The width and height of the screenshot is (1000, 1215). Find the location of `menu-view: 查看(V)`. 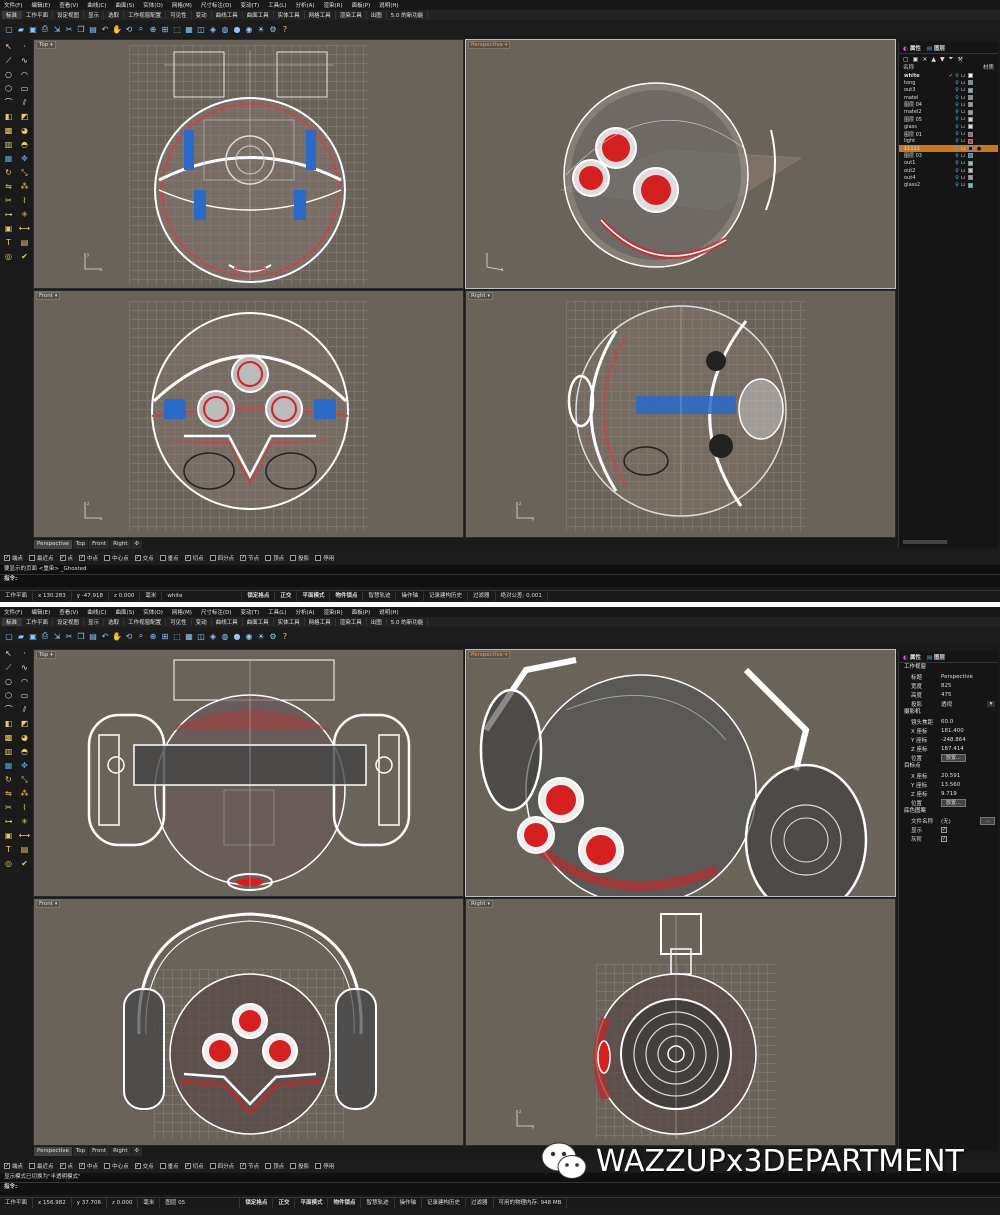

menu-view: 查看(V) is located at coordinates (68, 5).